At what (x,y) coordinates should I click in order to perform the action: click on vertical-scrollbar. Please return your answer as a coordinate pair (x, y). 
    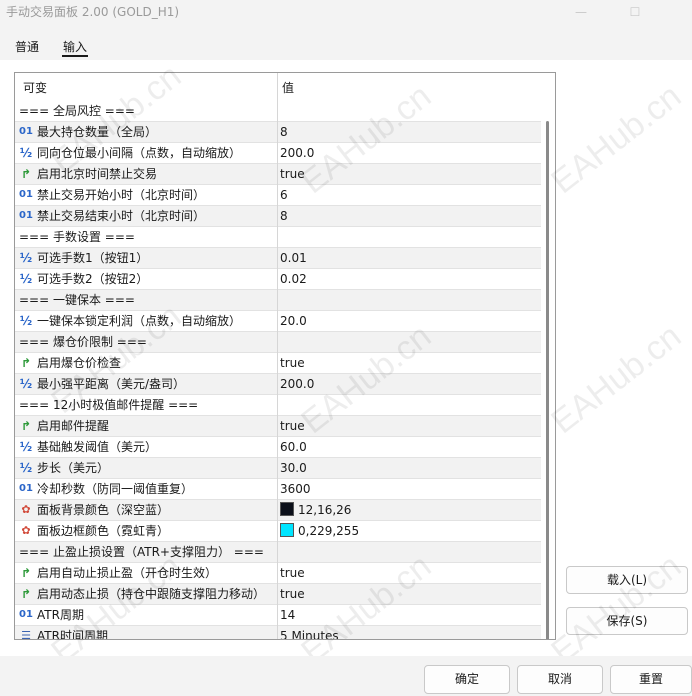
    Looking at the image, I should click on (548, 370).